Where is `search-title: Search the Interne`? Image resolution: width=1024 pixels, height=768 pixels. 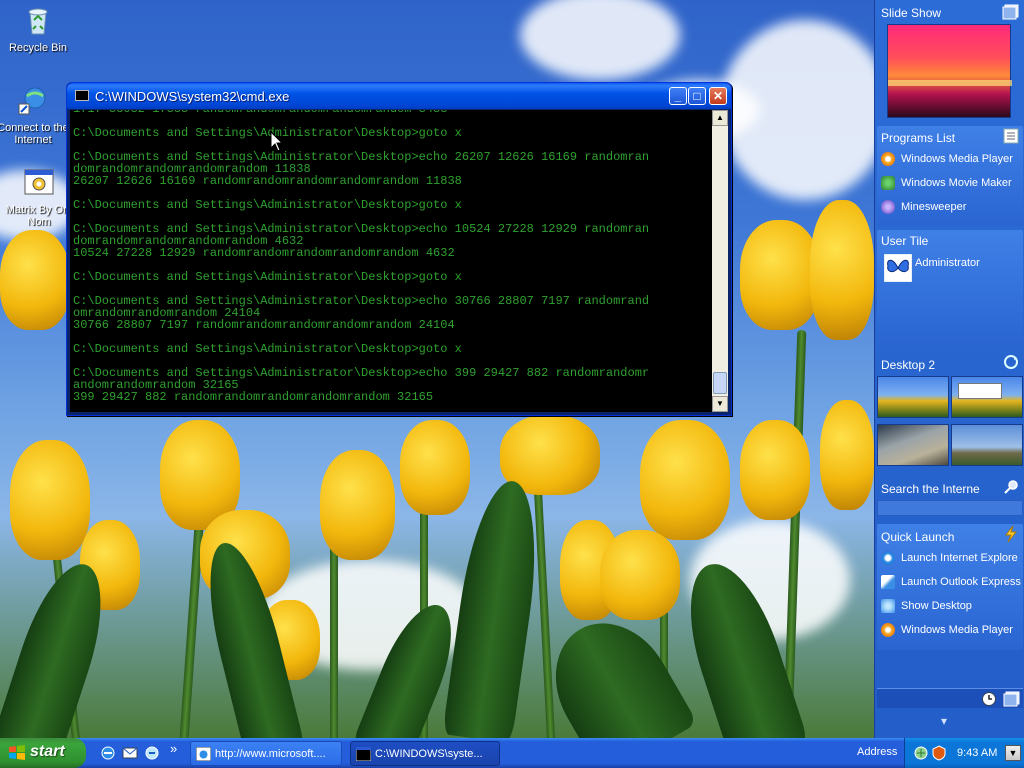
search-title: Search the Interne is located at coordinates (930, 489).